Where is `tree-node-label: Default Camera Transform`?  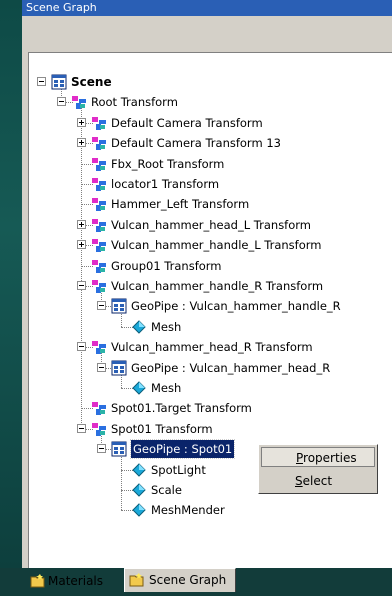
tree-node-label: Default Camera Transform is located at coordinates (187, 122).